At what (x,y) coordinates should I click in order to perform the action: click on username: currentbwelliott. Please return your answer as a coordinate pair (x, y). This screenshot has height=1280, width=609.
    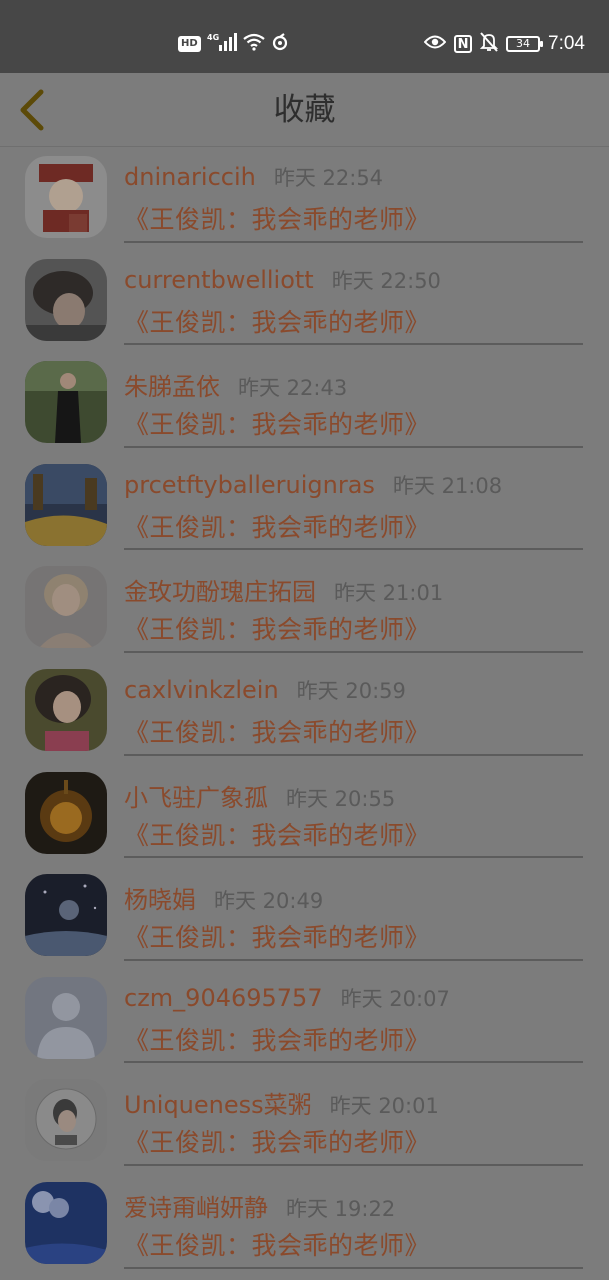
    Looking at the image, I should click on (219, 279).